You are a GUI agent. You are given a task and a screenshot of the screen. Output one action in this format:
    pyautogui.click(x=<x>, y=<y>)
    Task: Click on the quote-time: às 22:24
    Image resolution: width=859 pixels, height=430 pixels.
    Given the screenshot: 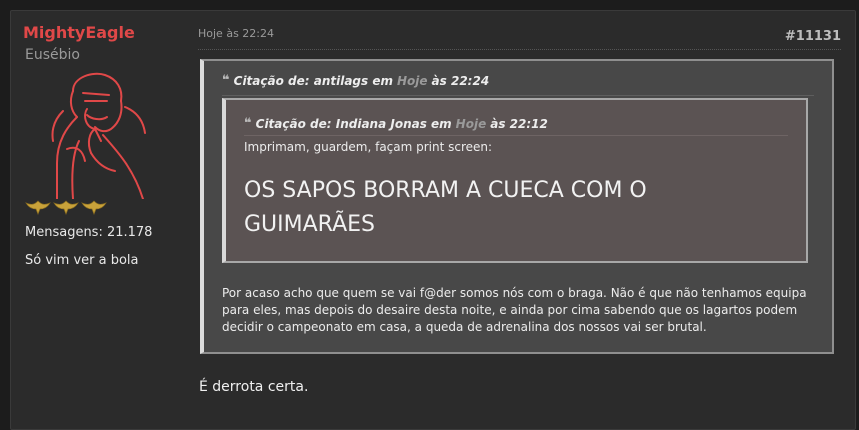 What is the action you would take?
    pyautogui.click(x=460, y=80)
    